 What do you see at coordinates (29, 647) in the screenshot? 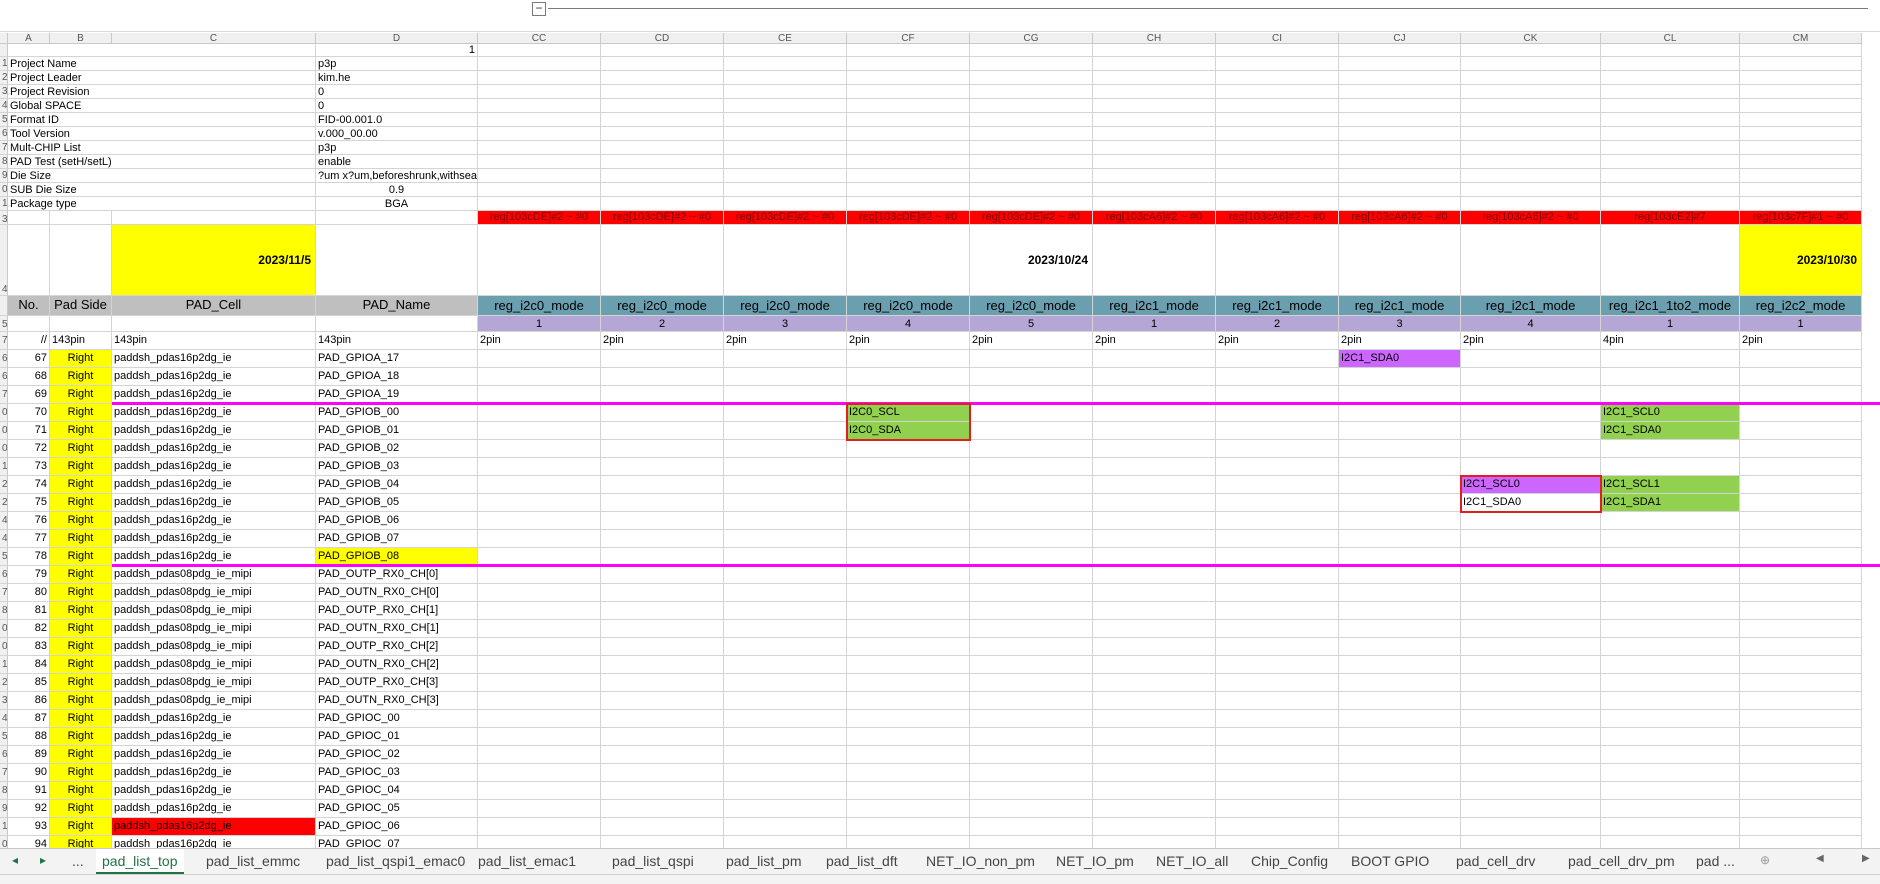
I see `pad-number: 83` at bounding box center [29, 647].